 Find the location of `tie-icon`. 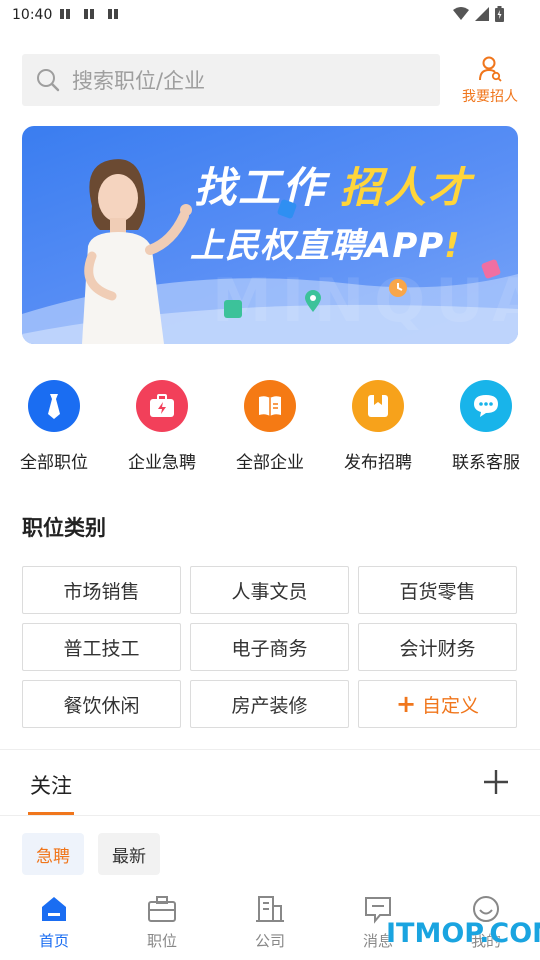

tie-icon is located at coordinates (54, 406).